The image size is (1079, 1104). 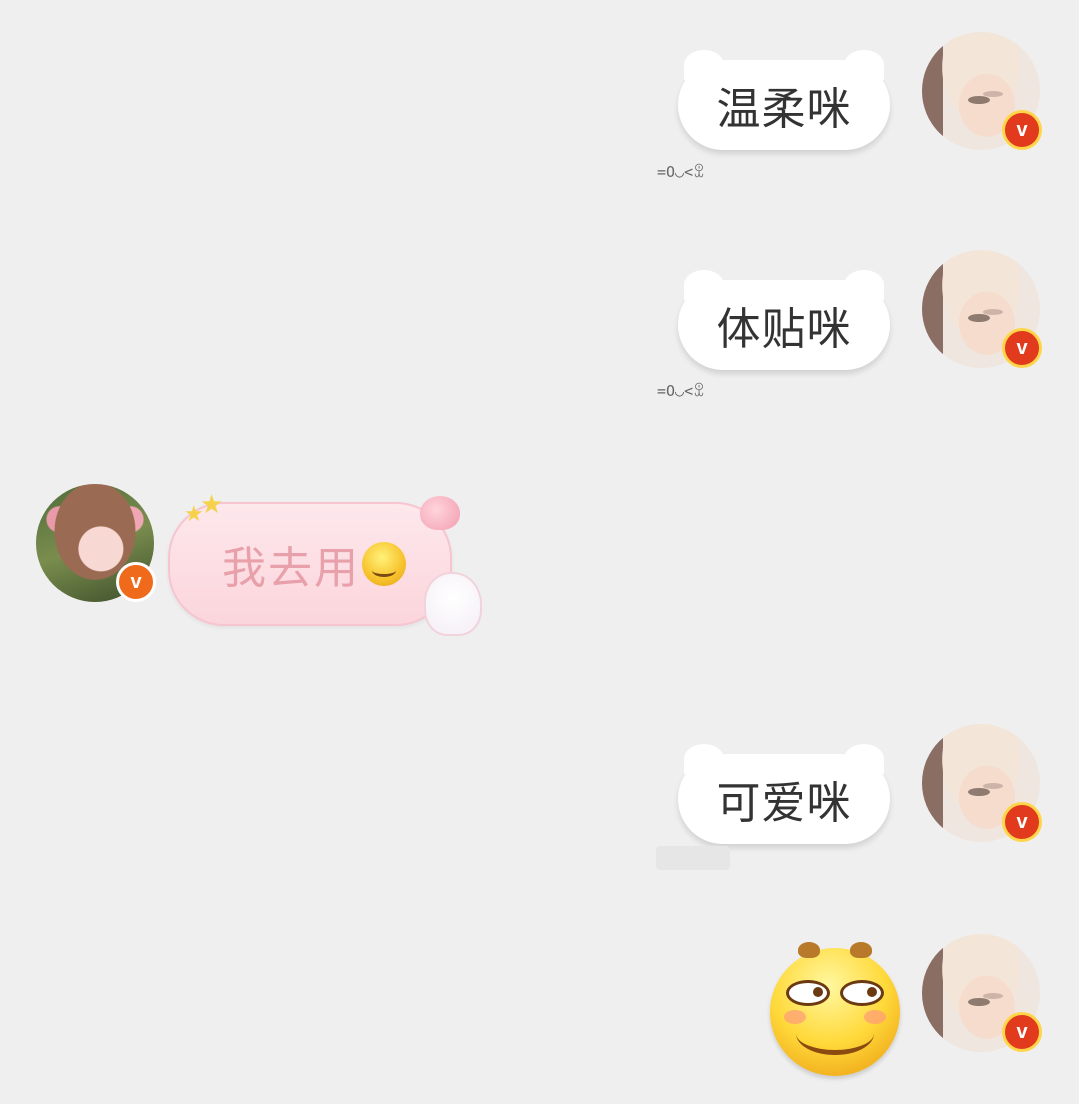 I want to click on star-decoration-icon: ★, so click(x=212, y=505).